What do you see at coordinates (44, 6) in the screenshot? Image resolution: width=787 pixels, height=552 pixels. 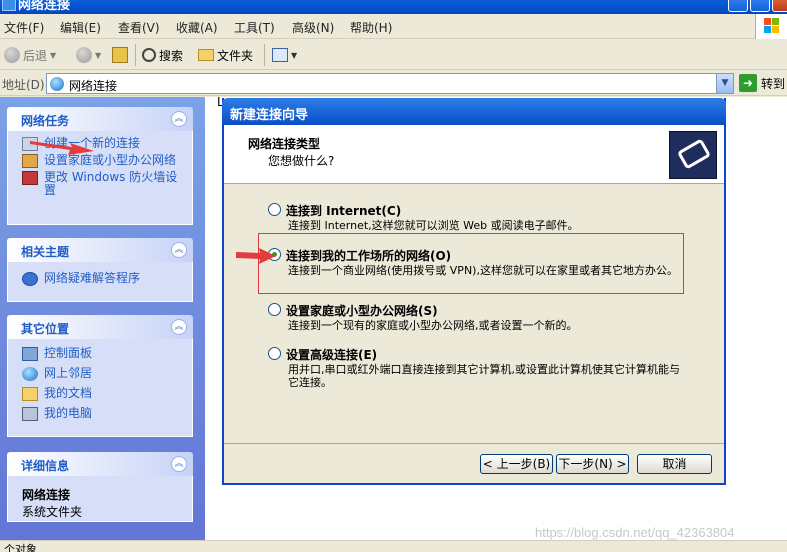 I see `window-title: 网络连接` at bounding box center [44, 6].